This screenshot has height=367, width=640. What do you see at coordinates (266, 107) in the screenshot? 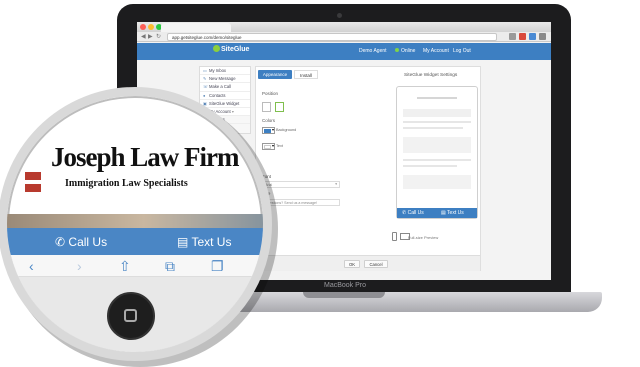
I see `position-left-option` at bounding box center [266, 107].